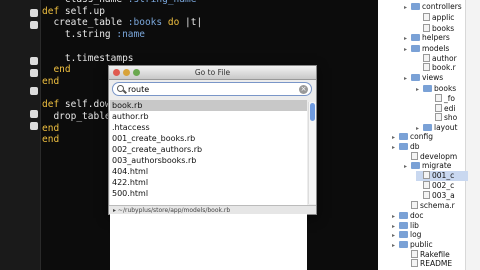 The width and height of the screenshot is (480, 270). Describe the element at coordinates (436, 166) in the screenshot. I see `tree-item: ▸ migrate` at that location.